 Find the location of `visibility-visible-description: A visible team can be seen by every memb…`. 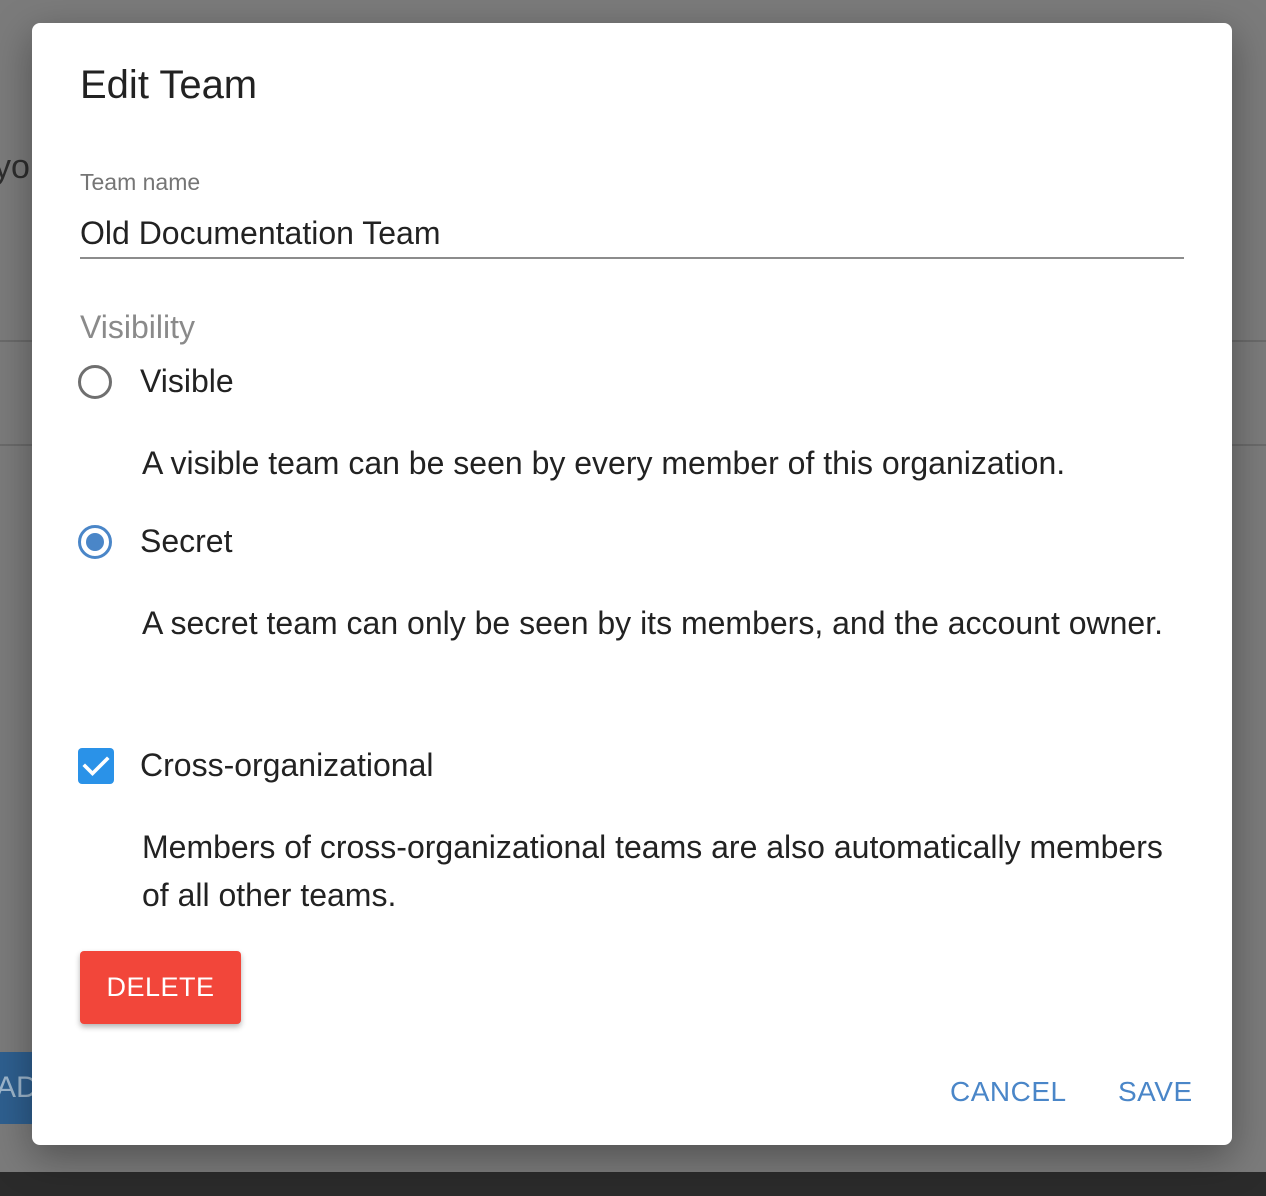

visibility-visible-description: A visible team can be seen by every memb… is located at coordinates (604, 463).